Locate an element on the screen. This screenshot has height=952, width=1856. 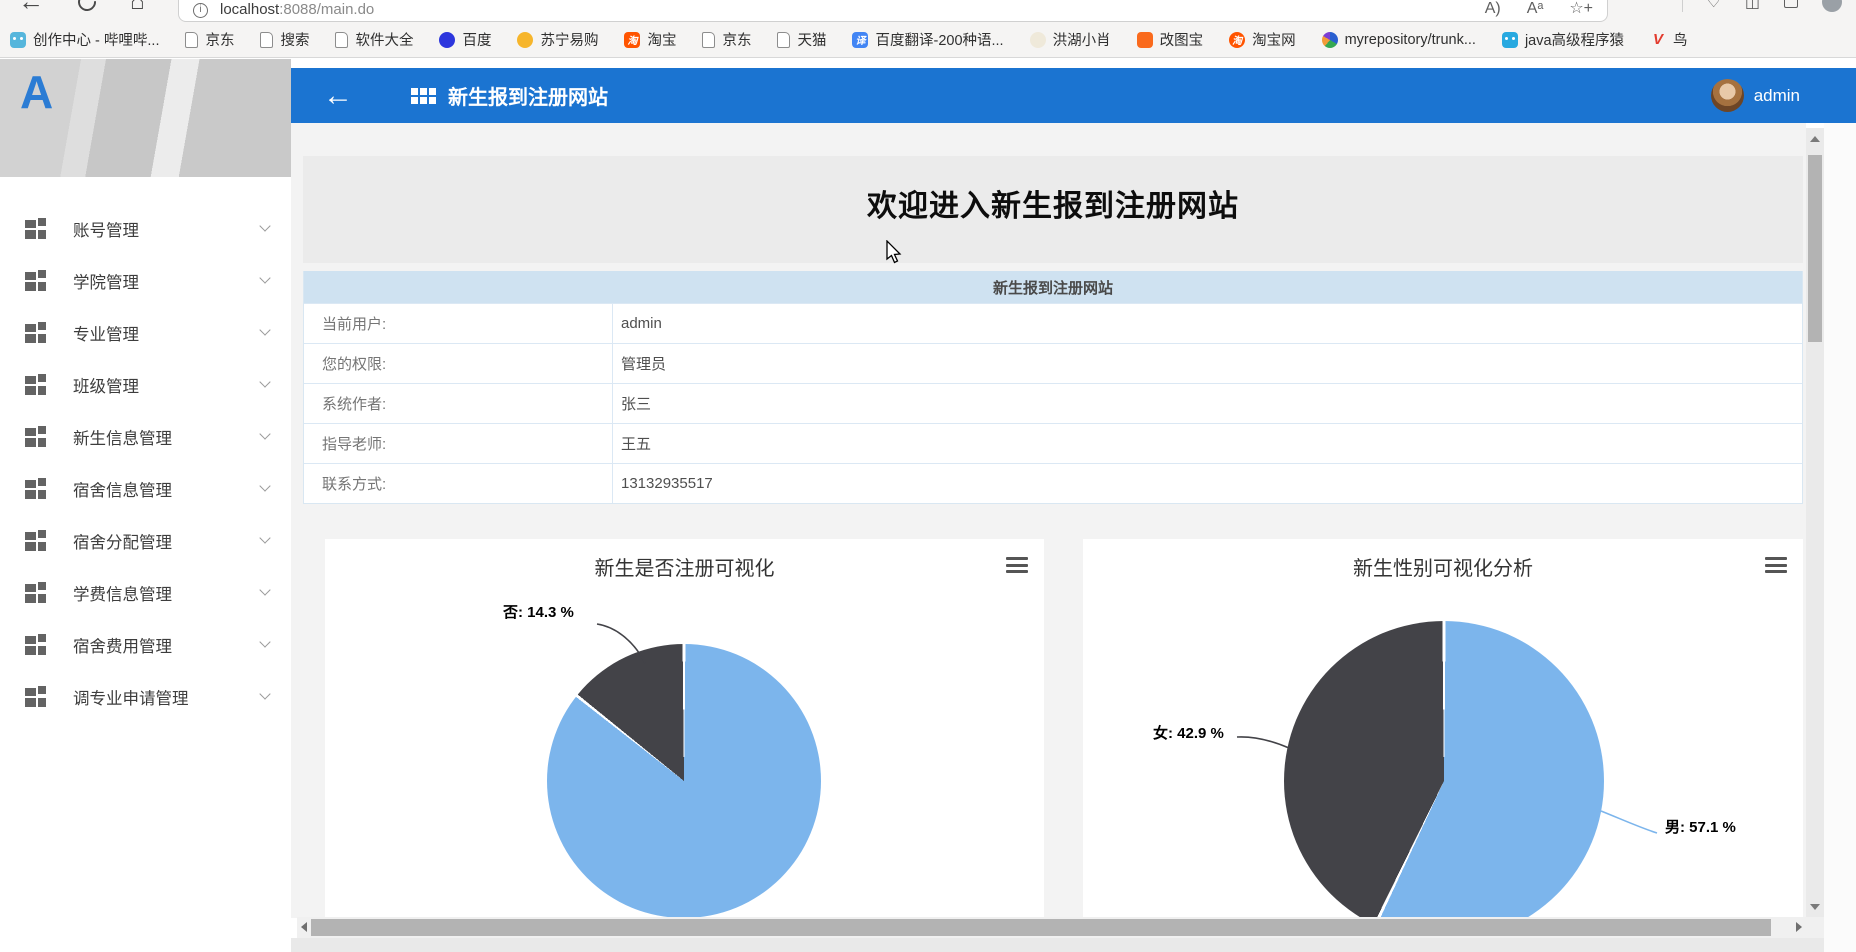
scroll-right-icon is located at coordinates (1799, 927).